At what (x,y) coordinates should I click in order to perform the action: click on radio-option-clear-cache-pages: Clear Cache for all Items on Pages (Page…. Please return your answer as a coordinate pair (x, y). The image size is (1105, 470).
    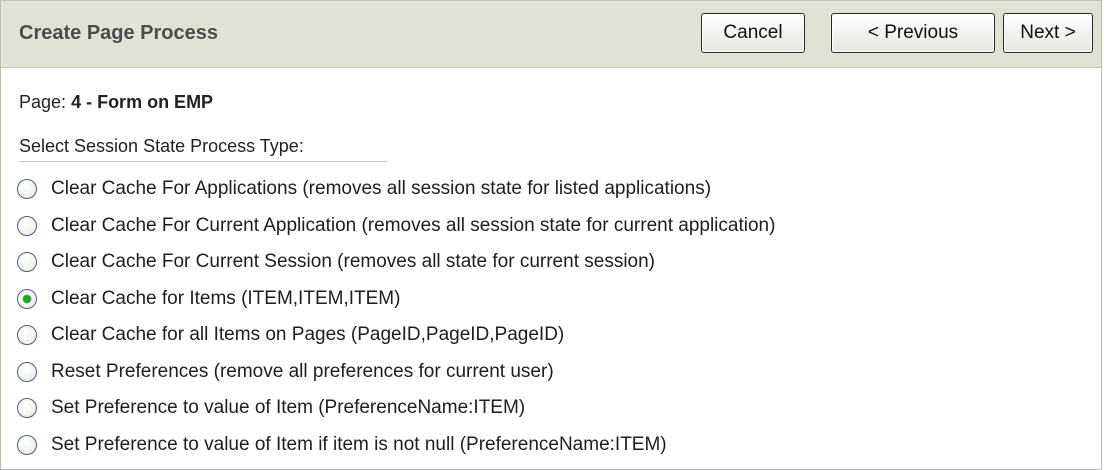
    Looking at the image, I should click on (396, 335).